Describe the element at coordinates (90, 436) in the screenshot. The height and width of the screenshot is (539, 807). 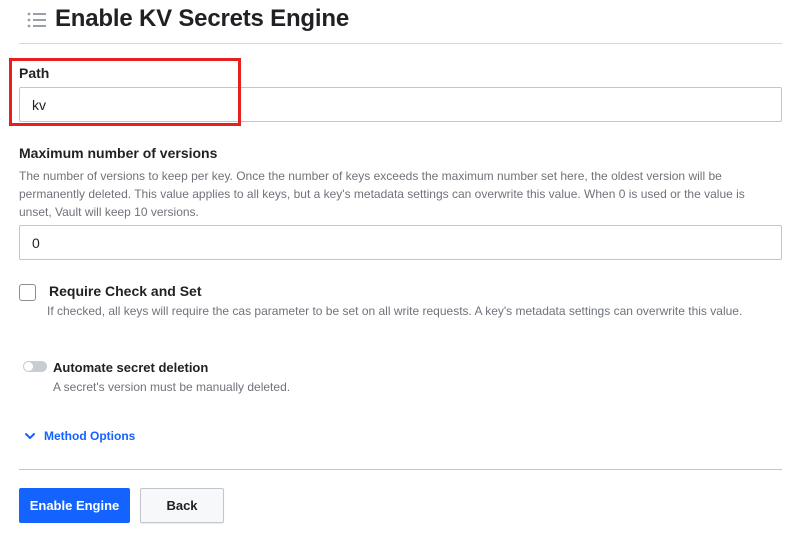
I see `method-options-label: Method Options` at that location.